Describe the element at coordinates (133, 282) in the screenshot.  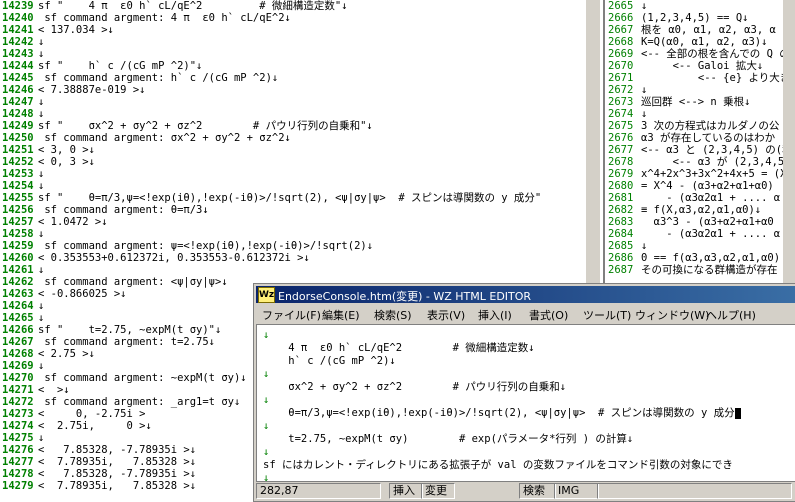
I see `line-text: sf command argment: <ψ|σy|ψ>↓` at that location.